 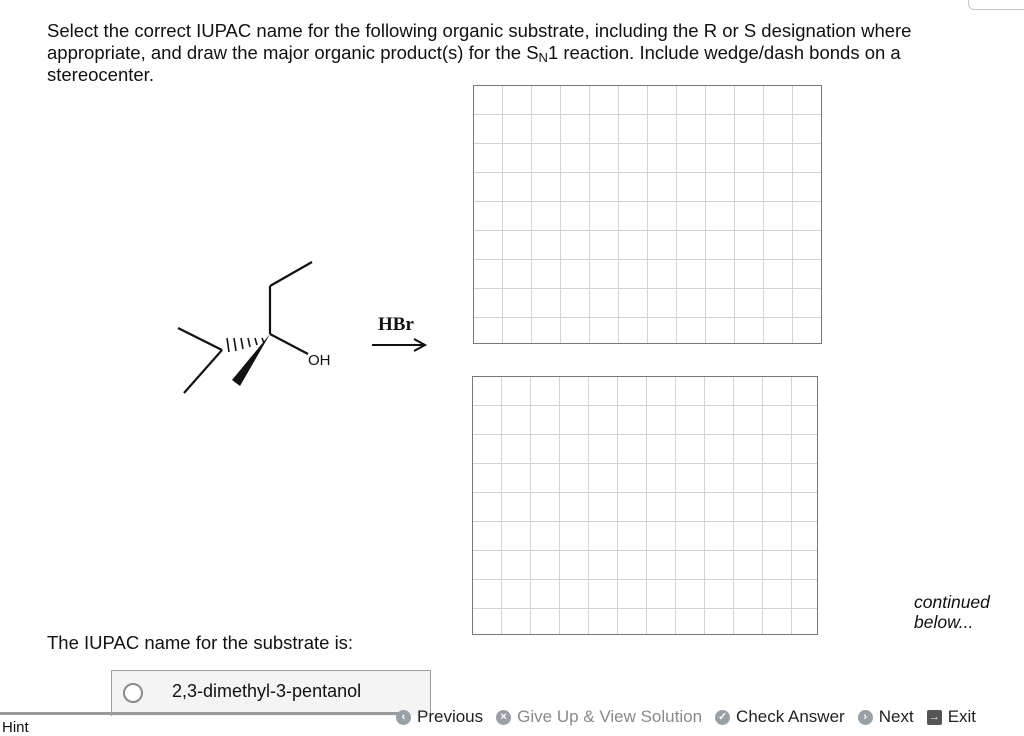 What do you see at coordinates (865, 717) in the screenshot?
I see `arrow-right-icon: ›` at bounding box center [865, 717].